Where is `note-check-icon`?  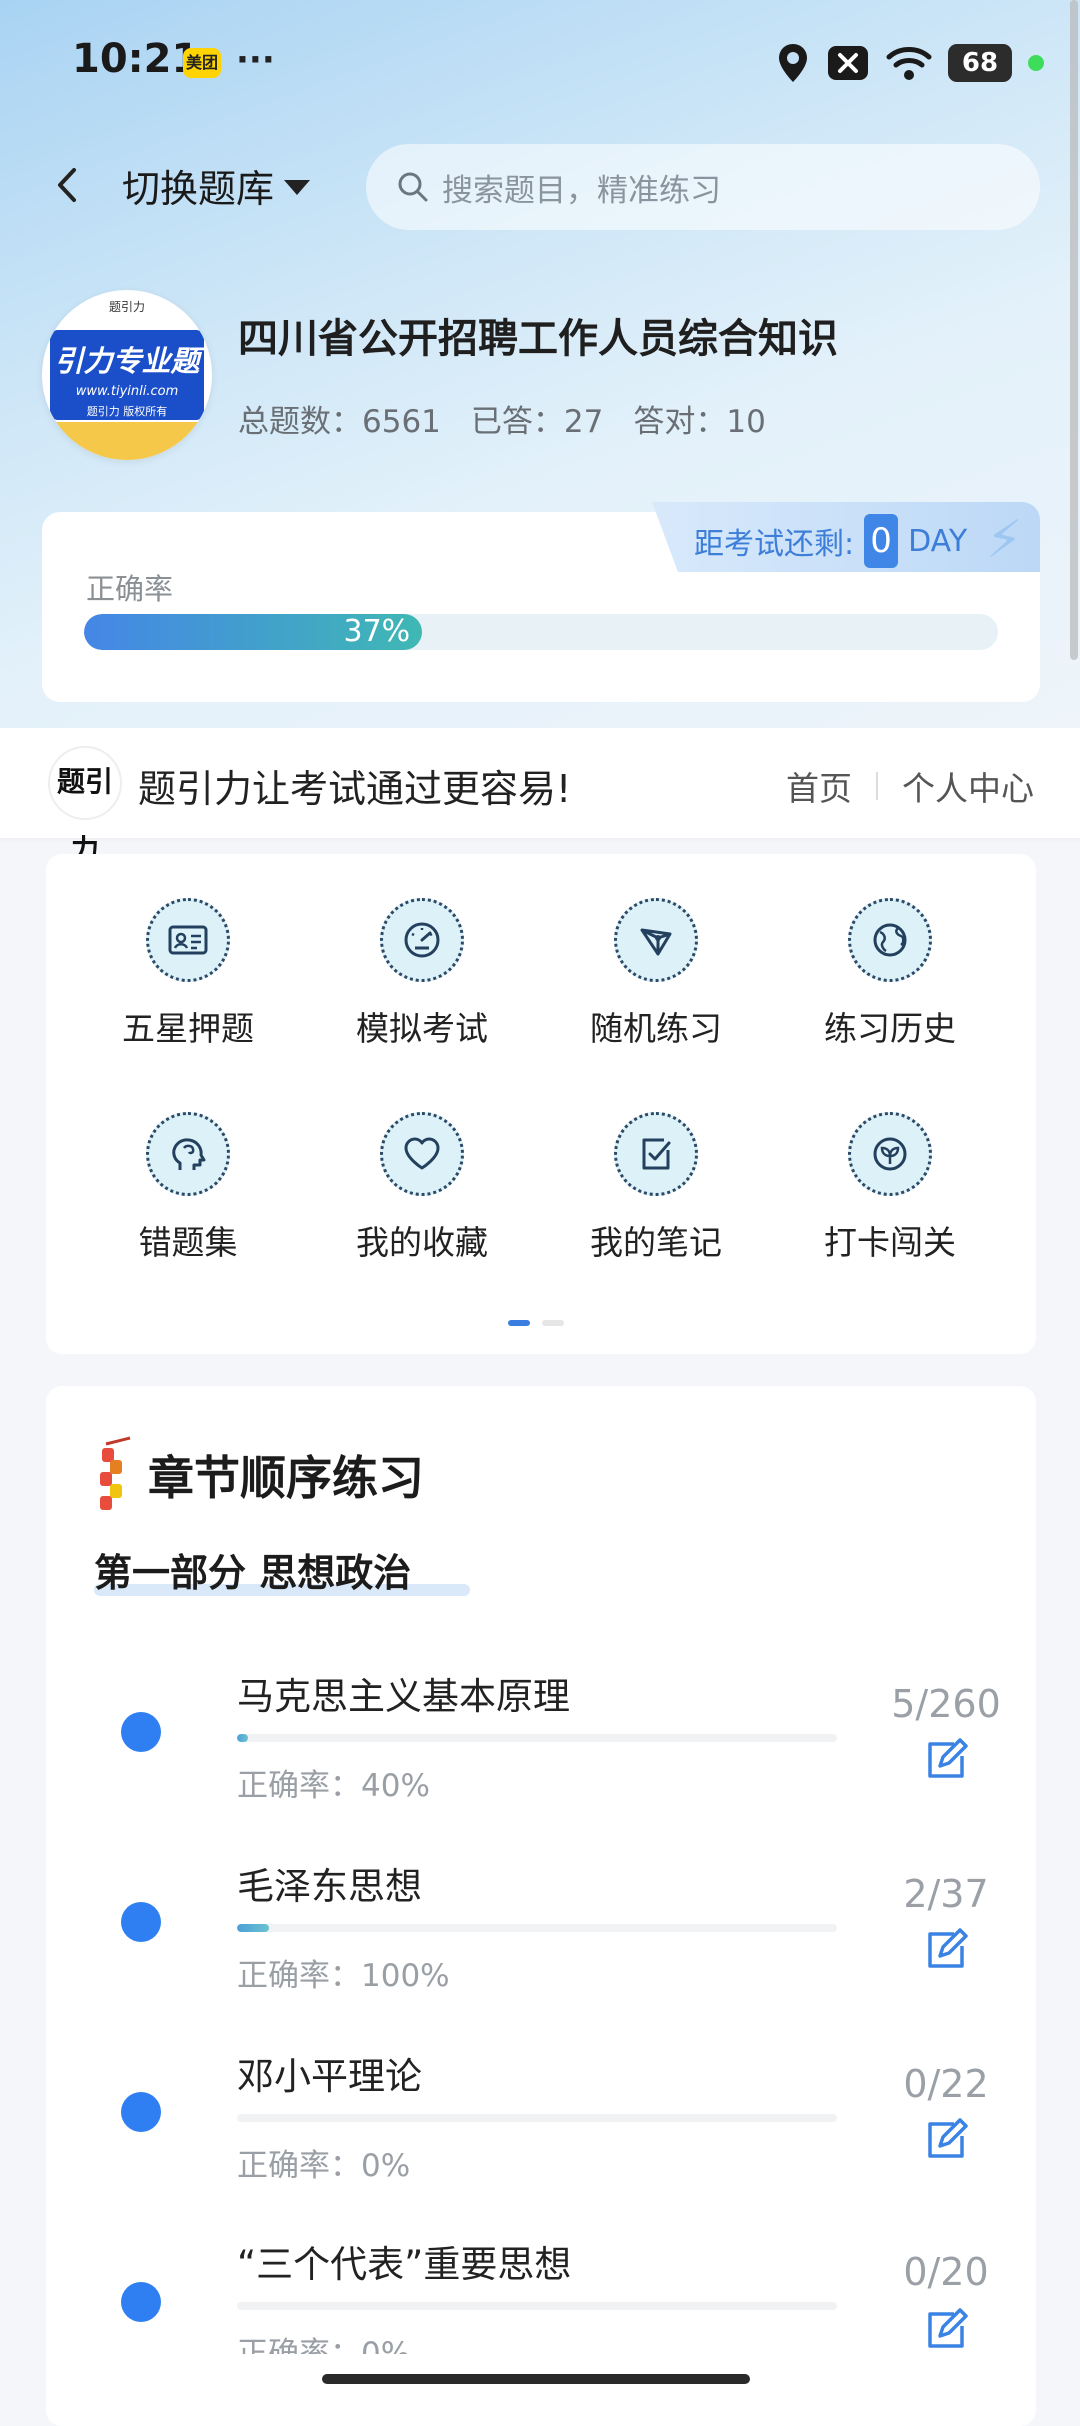
note-check-icon is located at coordinates (656, 1154).